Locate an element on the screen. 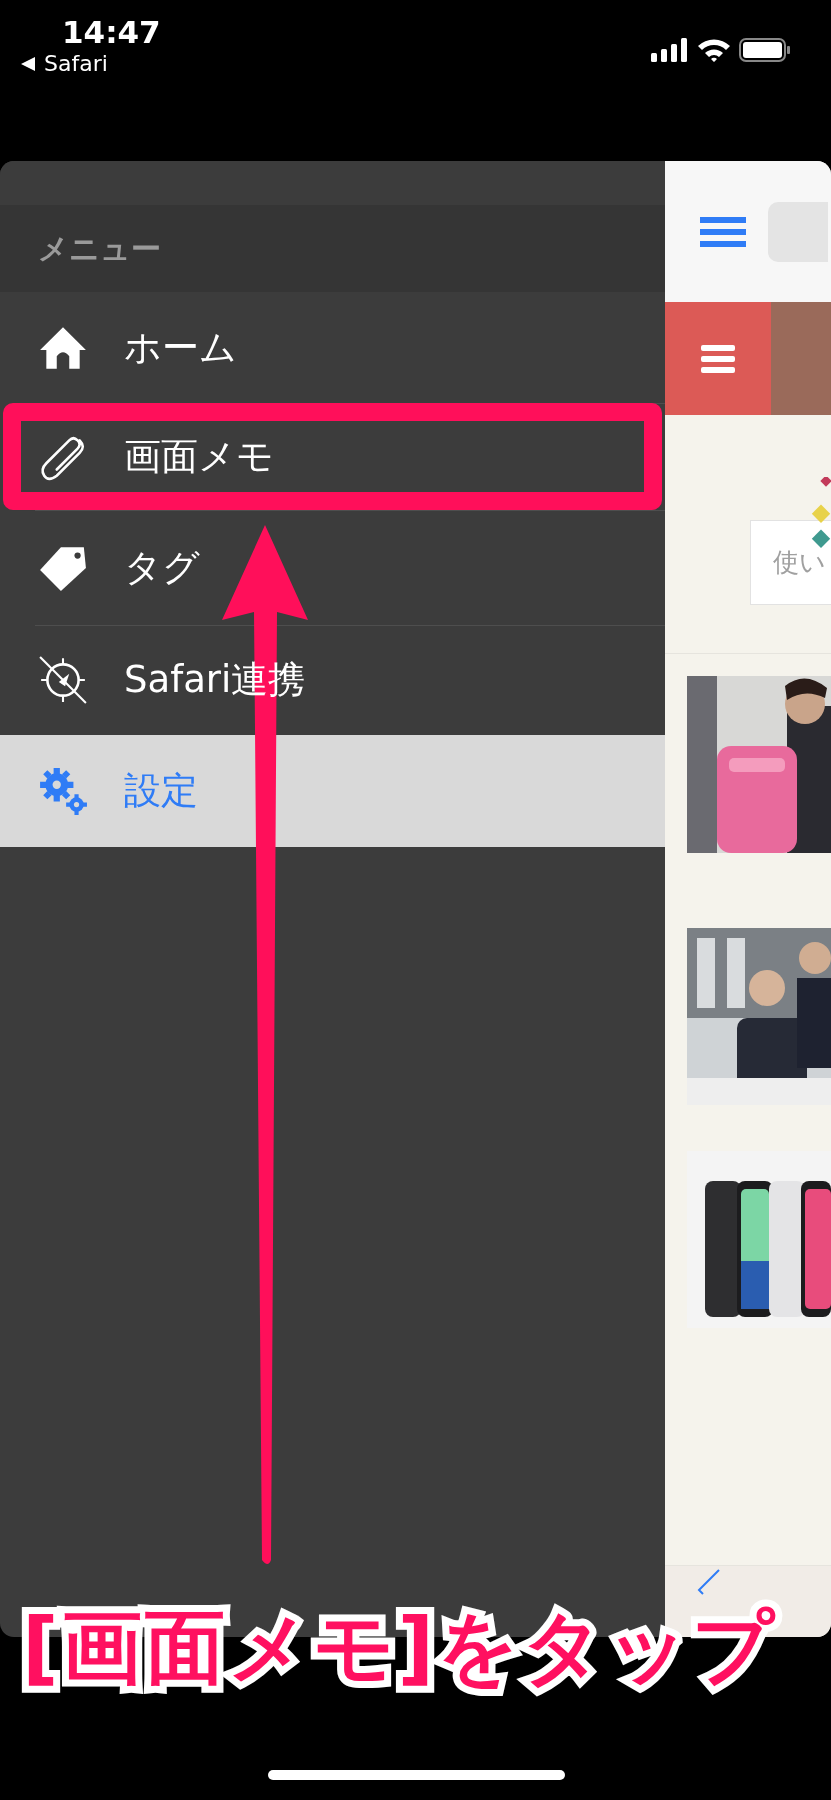  menu-tab is located at coordinates (718, 358).